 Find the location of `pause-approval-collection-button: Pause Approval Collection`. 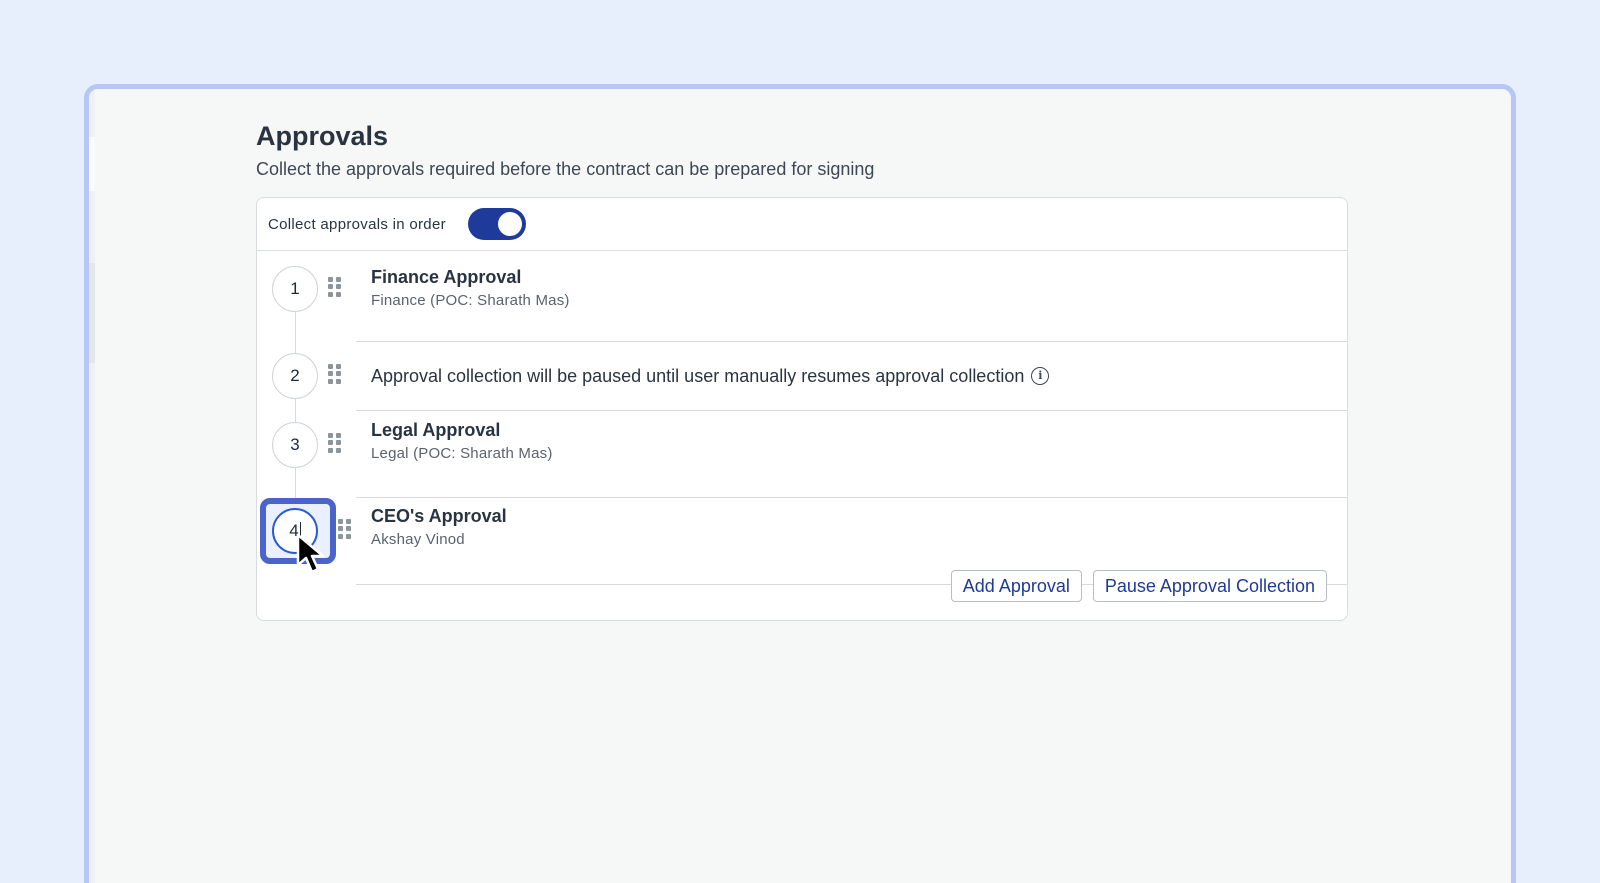

pause-approval-collection-button: Pause Approval Collection is located at coordinates (1209, 586).